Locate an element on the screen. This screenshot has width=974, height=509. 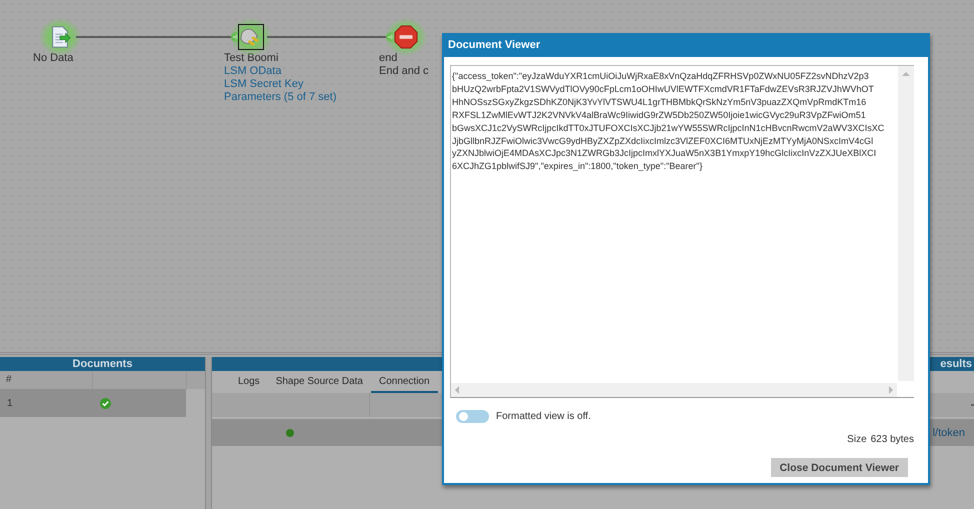
check-icon is located at coordinates (105, 403).